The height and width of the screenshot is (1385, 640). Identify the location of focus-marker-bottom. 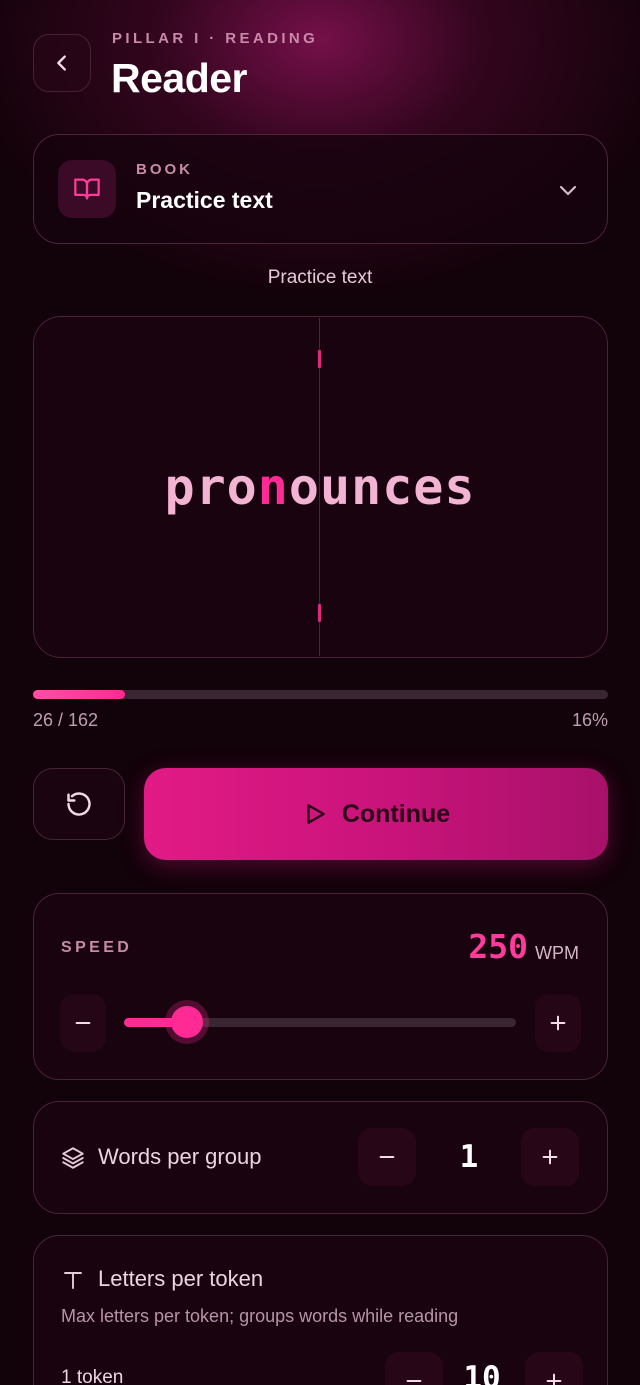
(319, 613).